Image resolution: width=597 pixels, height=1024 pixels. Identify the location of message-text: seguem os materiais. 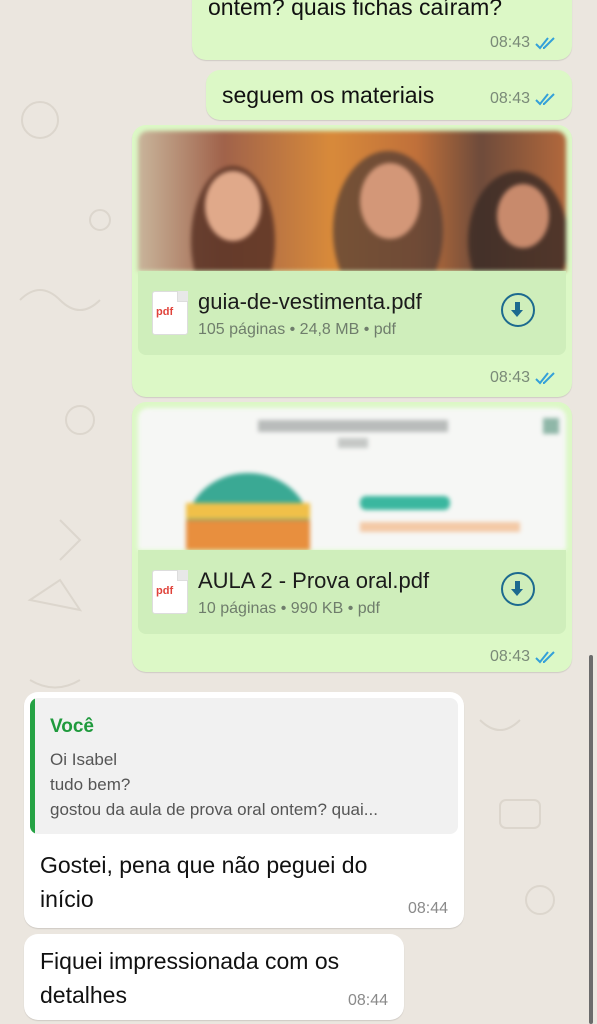
(328, 95).